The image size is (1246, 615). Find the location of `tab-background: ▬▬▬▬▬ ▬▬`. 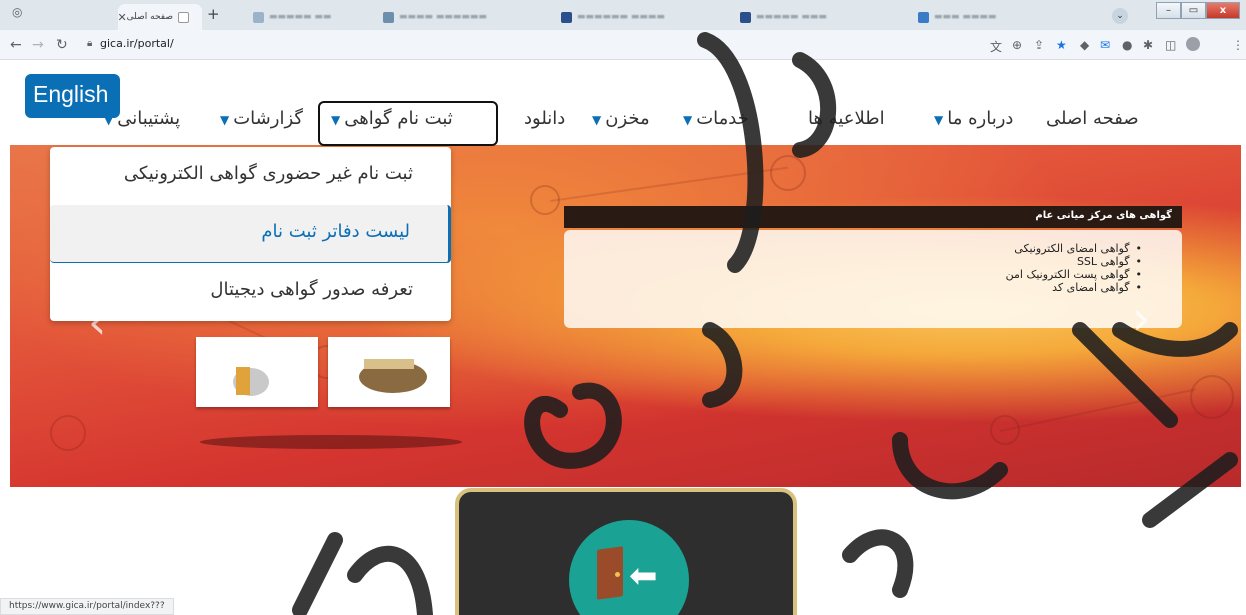

tab-background: ▬▬▬▬▬ ▬▬ is located at coordinates (300, 17).